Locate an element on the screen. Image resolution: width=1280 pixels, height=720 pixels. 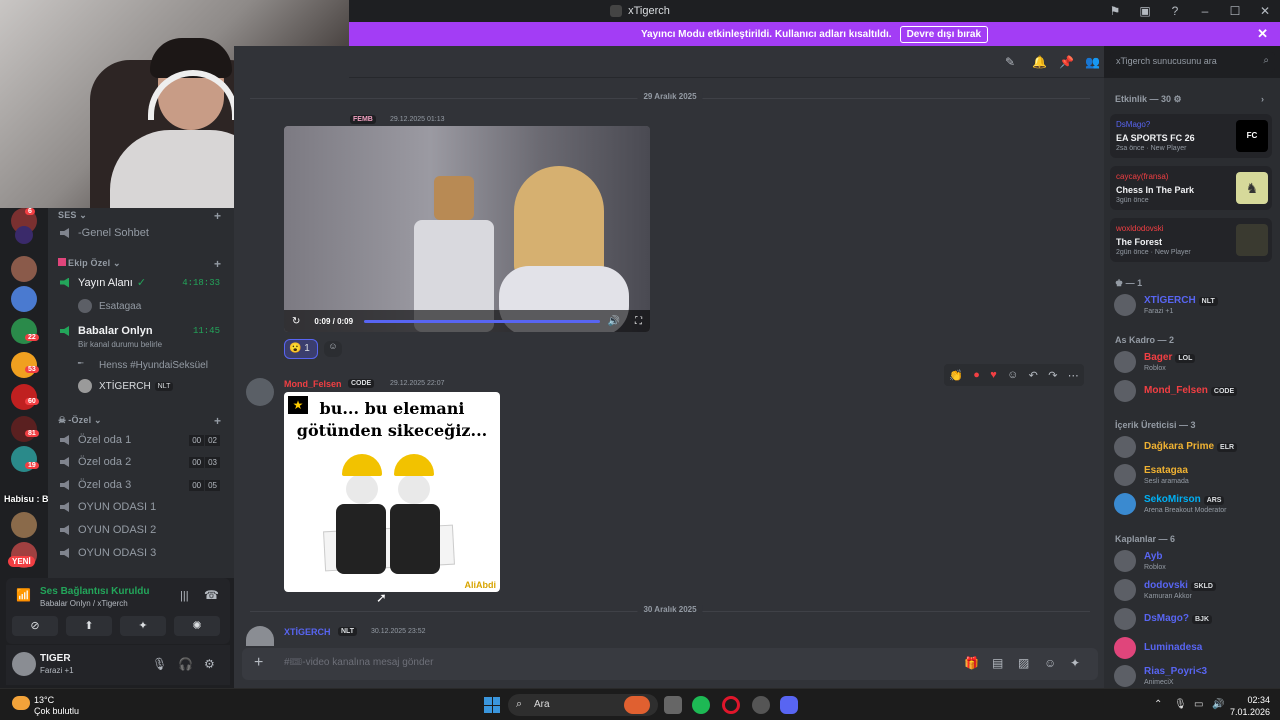
inbox-icon: ⚑ is located at coordinates (1115, 11).